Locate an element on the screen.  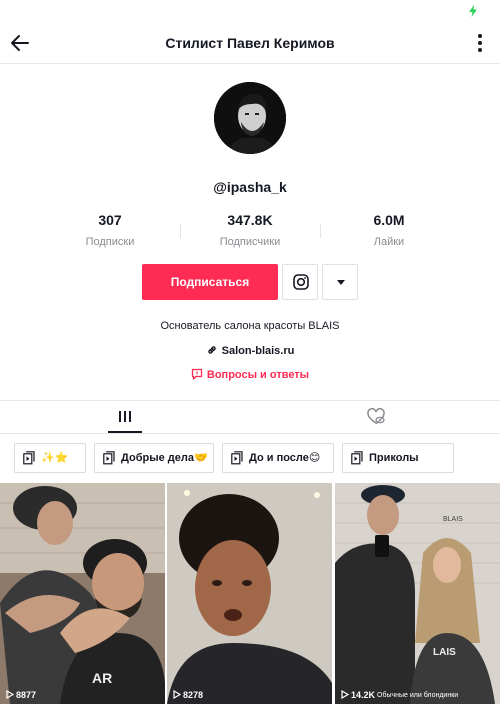
tab-liked is located at coordinates (375, 417).